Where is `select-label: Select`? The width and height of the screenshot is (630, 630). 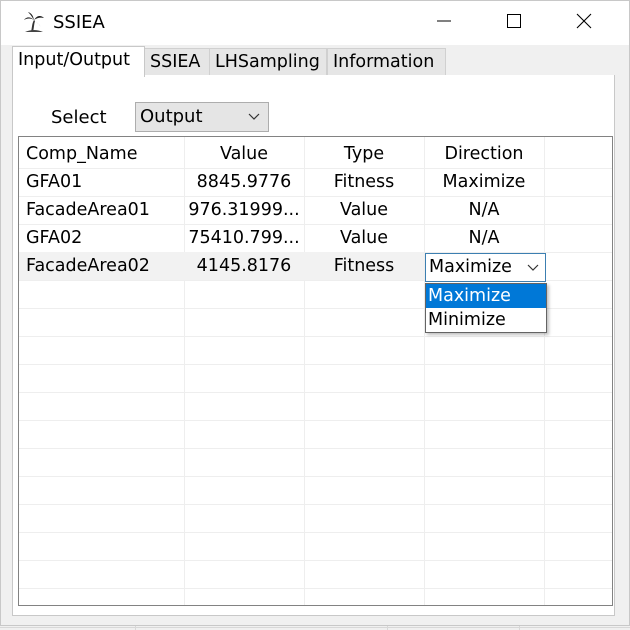
select-label: Select is located at coordinates (79, 117).